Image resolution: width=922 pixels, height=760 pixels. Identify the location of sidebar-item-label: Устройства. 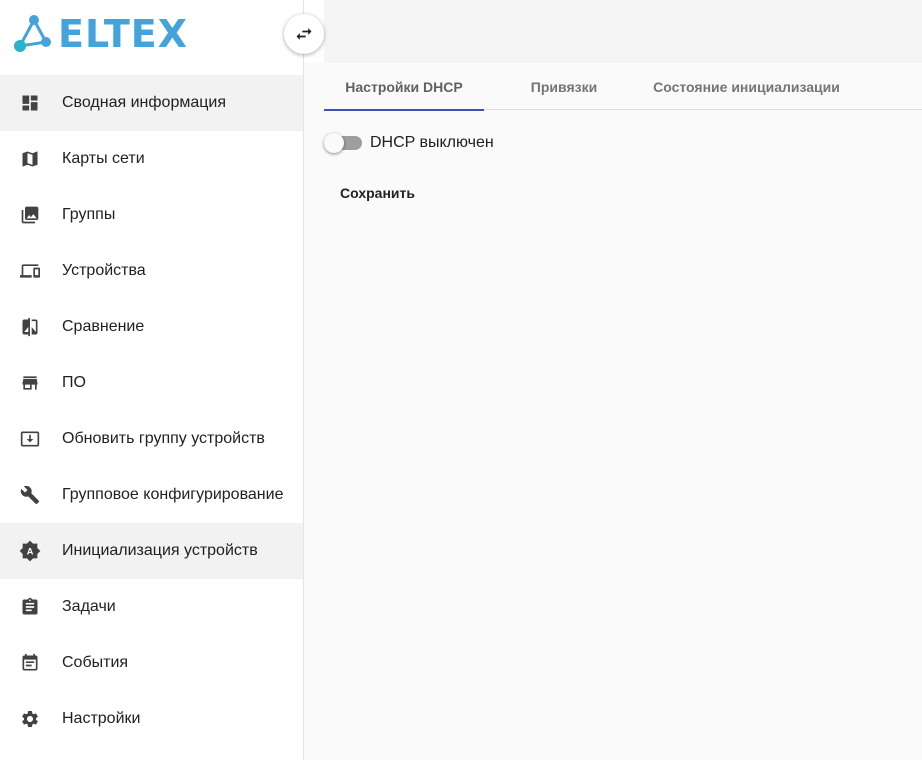
(104, 270).